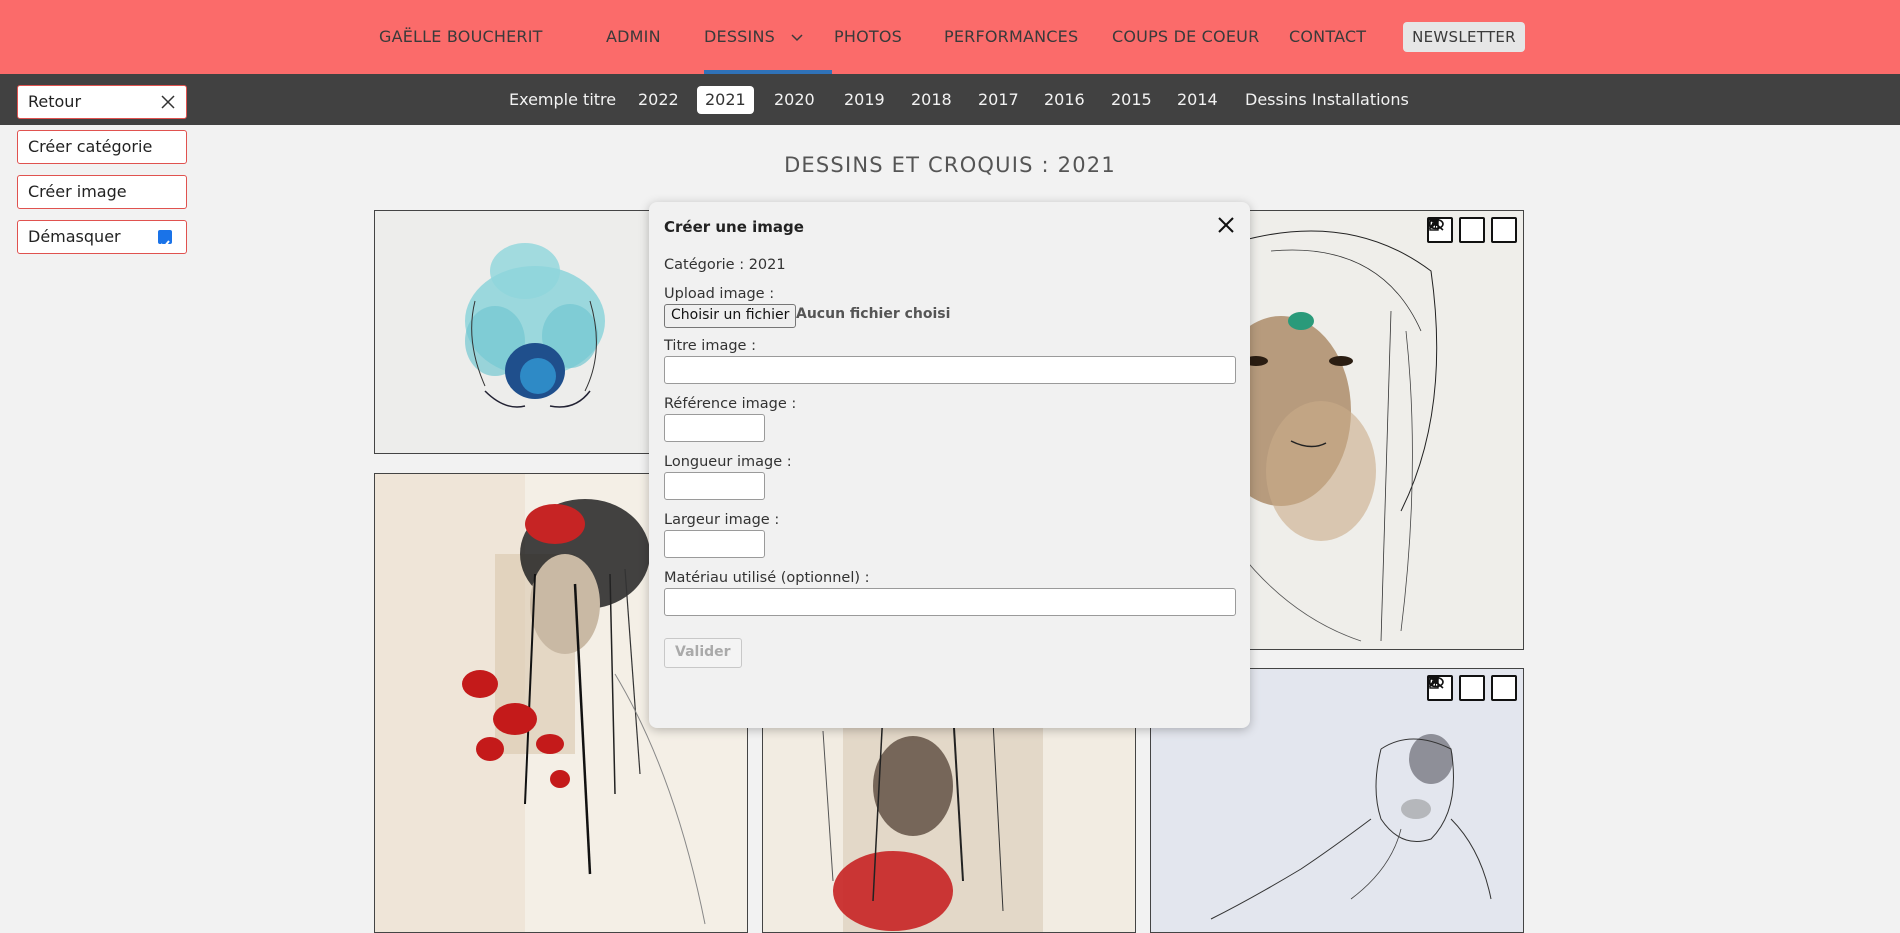  What do you see at coordinates (868, 37) in the screenshot?
I see `nav-photos: PHOTOS` at bounding box center [868, 37].